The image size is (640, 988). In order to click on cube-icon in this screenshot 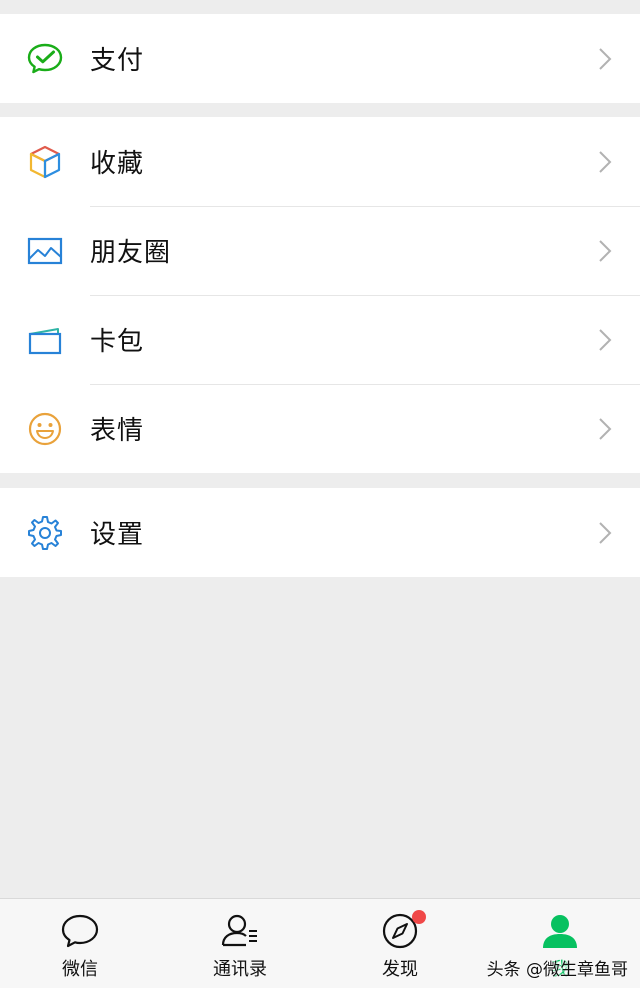, I will do `click(45, 162)`.